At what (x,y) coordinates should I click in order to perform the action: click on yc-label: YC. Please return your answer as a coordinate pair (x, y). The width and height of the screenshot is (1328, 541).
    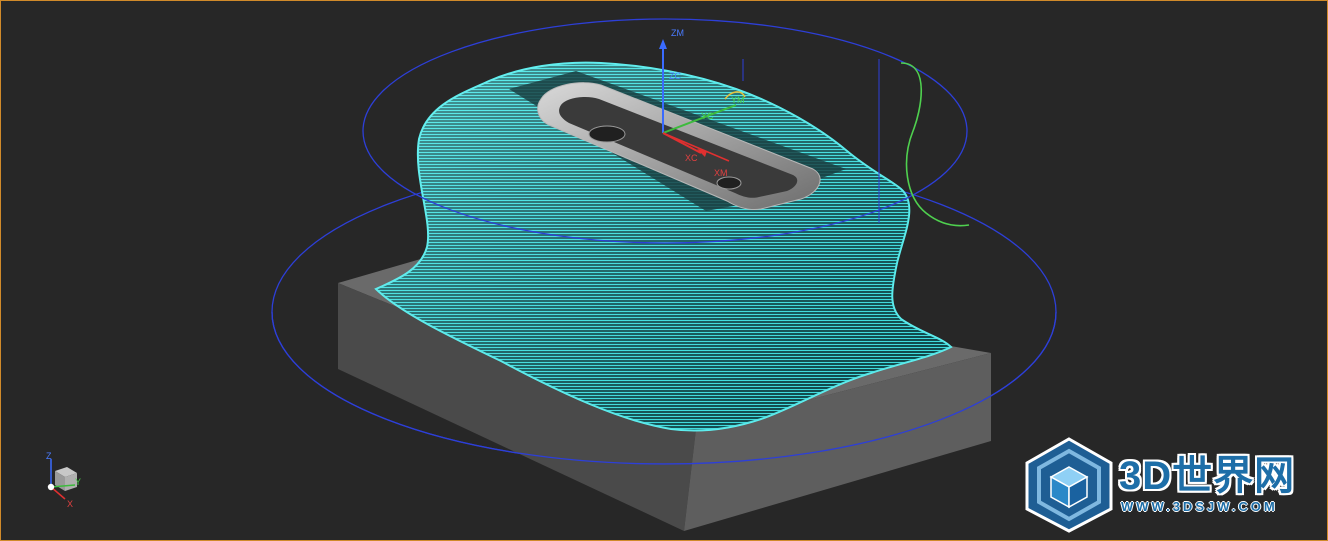
    Looking at the image, I should click on (707, 116).